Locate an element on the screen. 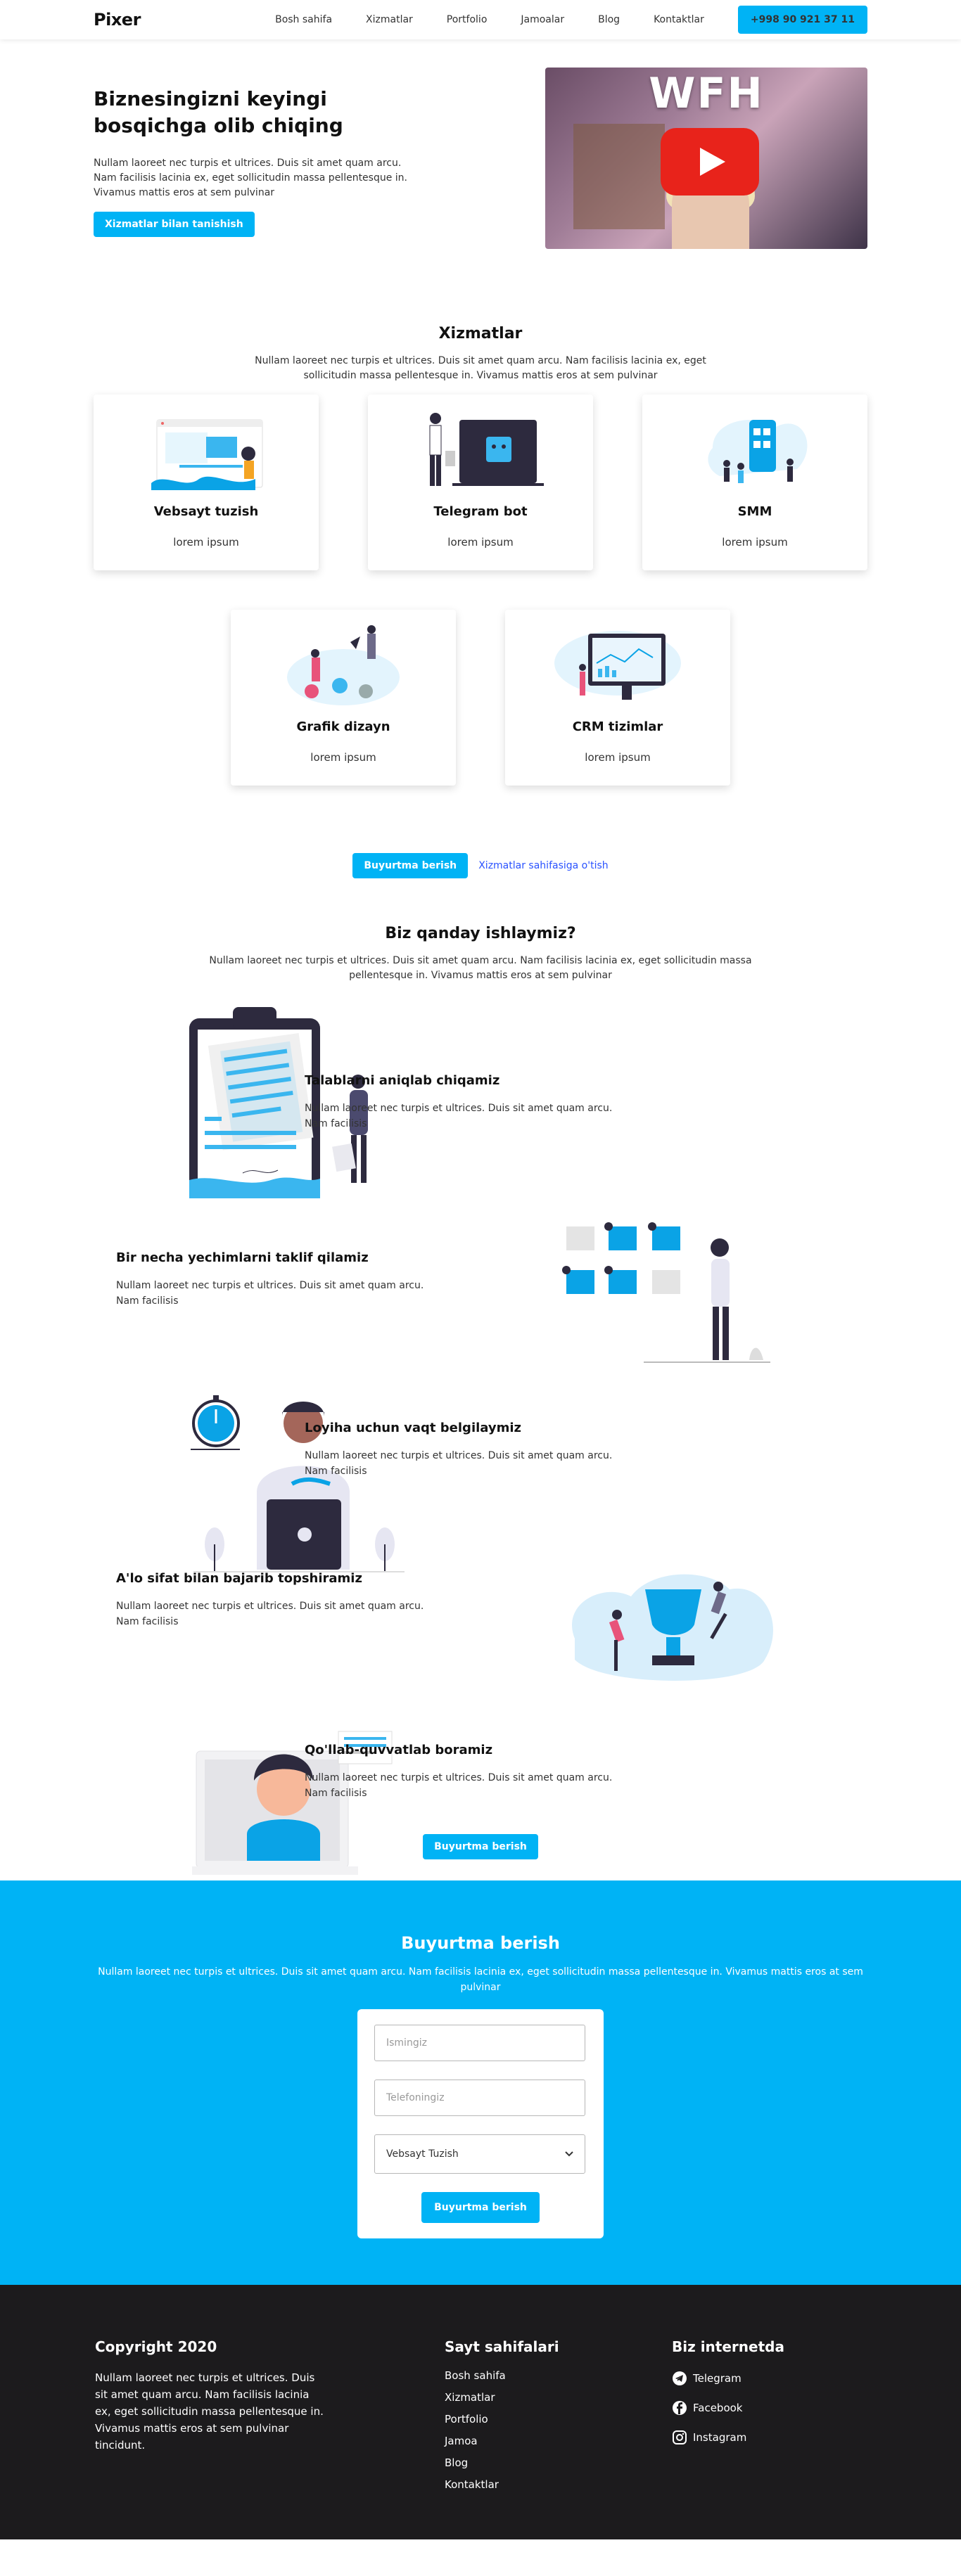 The image size is (961, 2576). step-title: Talablarni aniqlab chiqamiz is located at coordinates (402, 1080).